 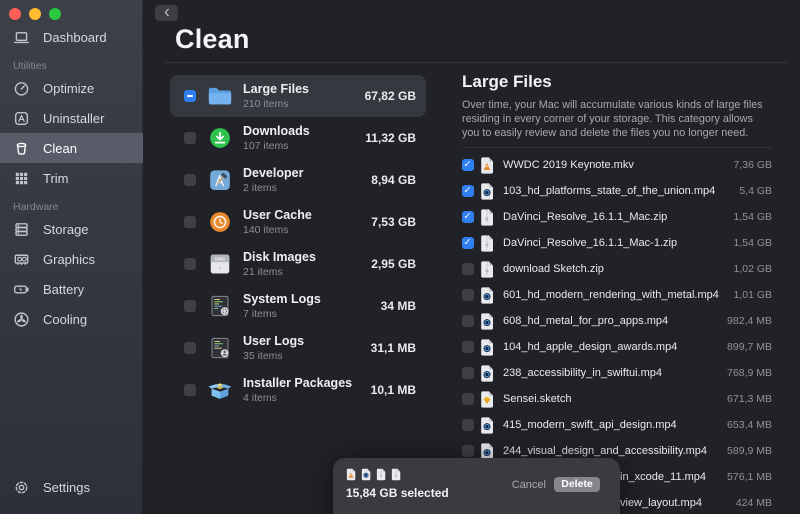 What do you see at coordinates (220, 222) in the screenshot?
I see `clock-icon` at bounding box center [220, 222].